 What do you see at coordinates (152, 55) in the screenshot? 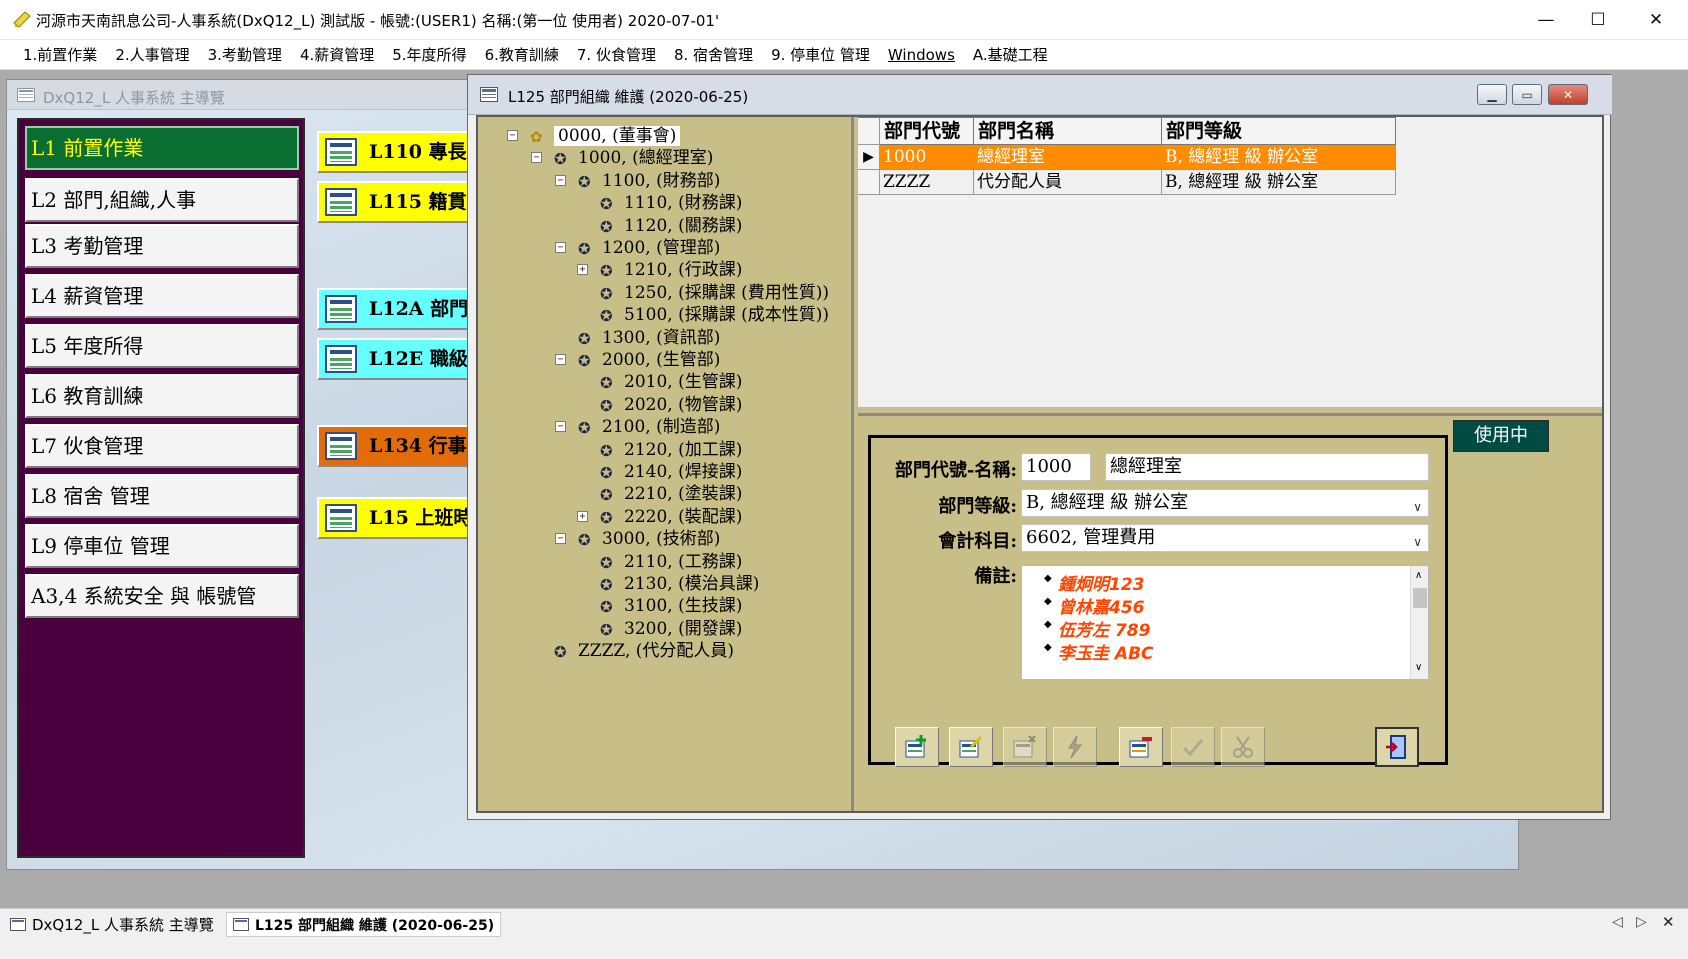
I see `menu-item-personnel: 2.人事管理` at bounding box center [152, 55].